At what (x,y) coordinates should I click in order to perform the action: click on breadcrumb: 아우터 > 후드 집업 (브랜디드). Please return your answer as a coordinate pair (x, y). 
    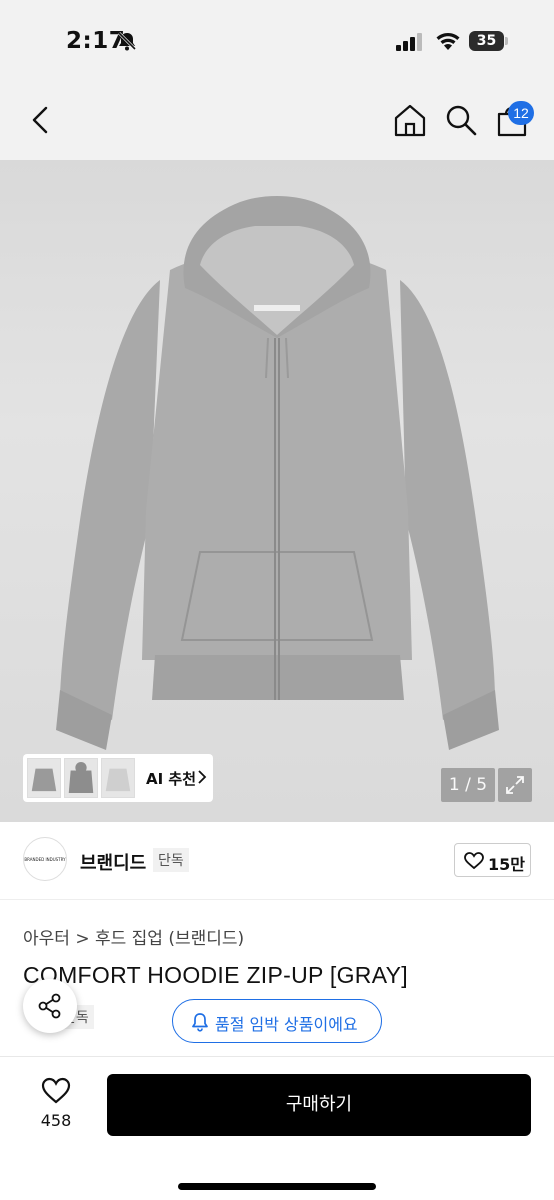
    Looking at the image, I should click on (133, 936).